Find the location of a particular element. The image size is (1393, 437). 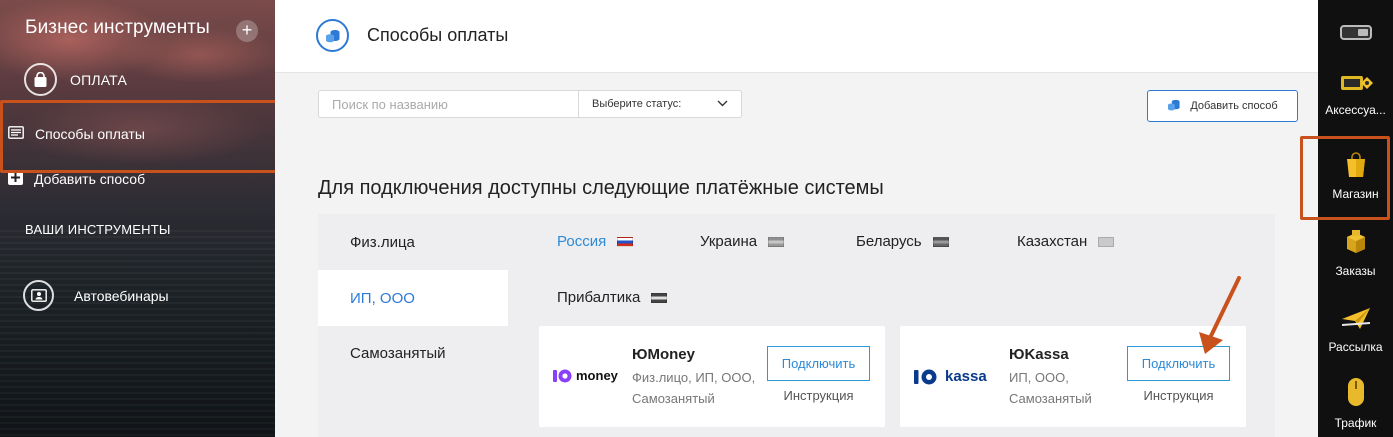

yookassa-logo-text: kassa is located at coordinates (966, 376).